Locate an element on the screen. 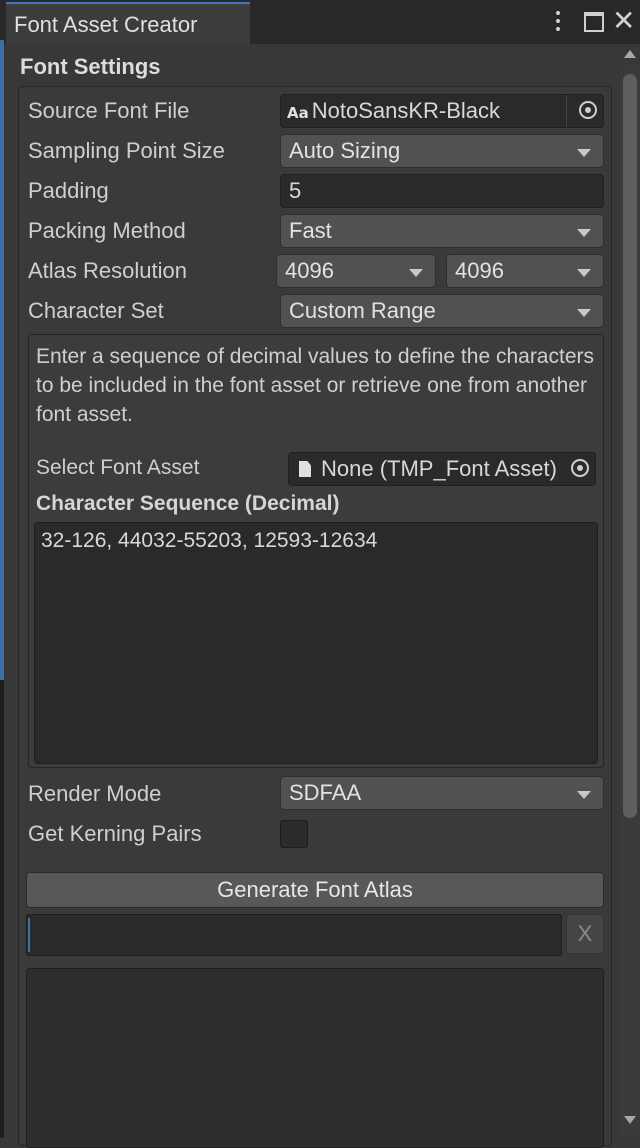 This screenshot has width=640, height=1148. character-set-label: Character Set is located at coordinates (96, 310).